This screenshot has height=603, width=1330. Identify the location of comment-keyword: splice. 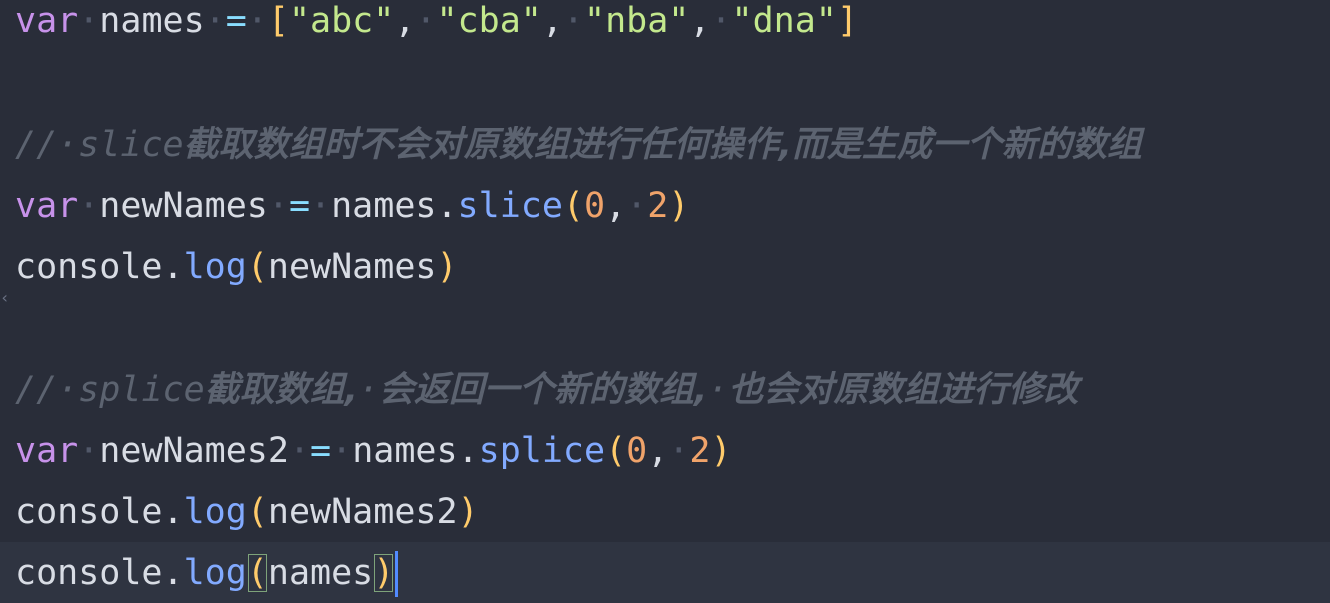
(141, 390).